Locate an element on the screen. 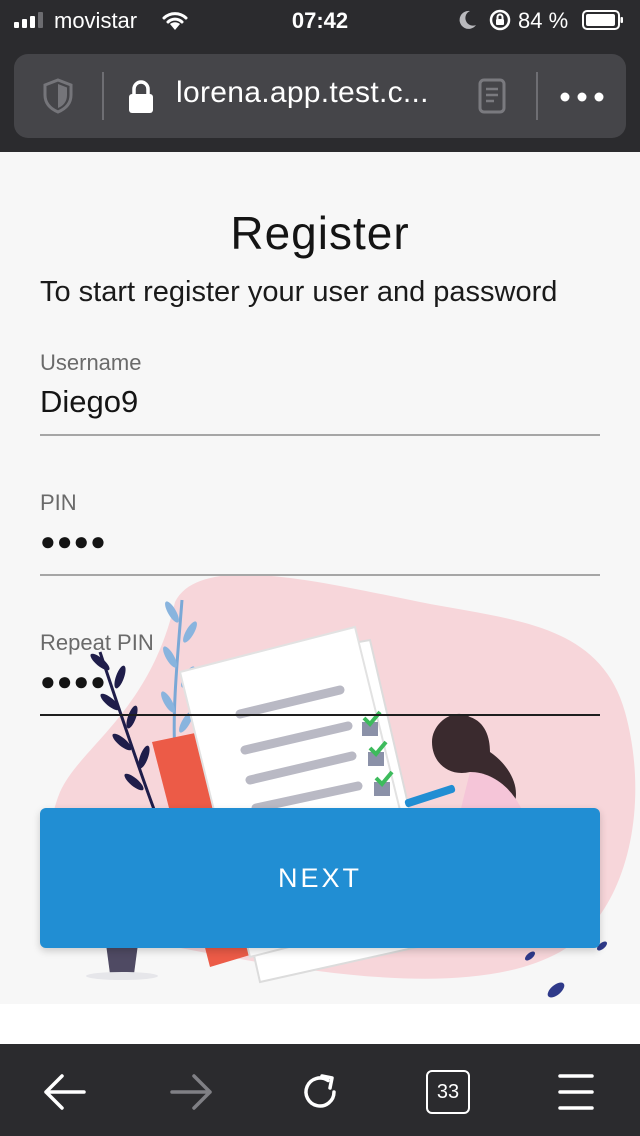 The height and width of the screenshot is (1136, 640). battery-percent: 84 % is located at coordinates (543, 20).